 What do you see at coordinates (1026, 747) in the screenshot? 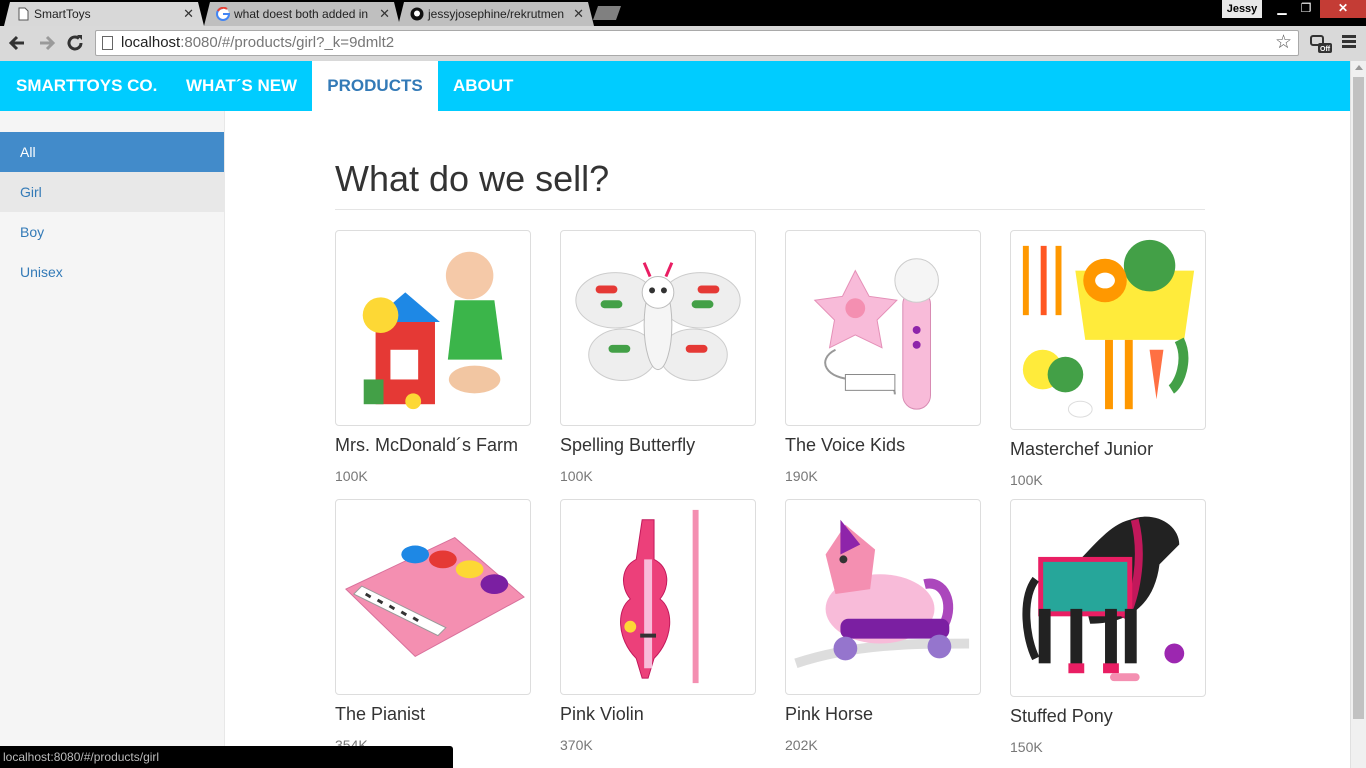
I see `product-price: 150K` at bounding box center [1026, 747].